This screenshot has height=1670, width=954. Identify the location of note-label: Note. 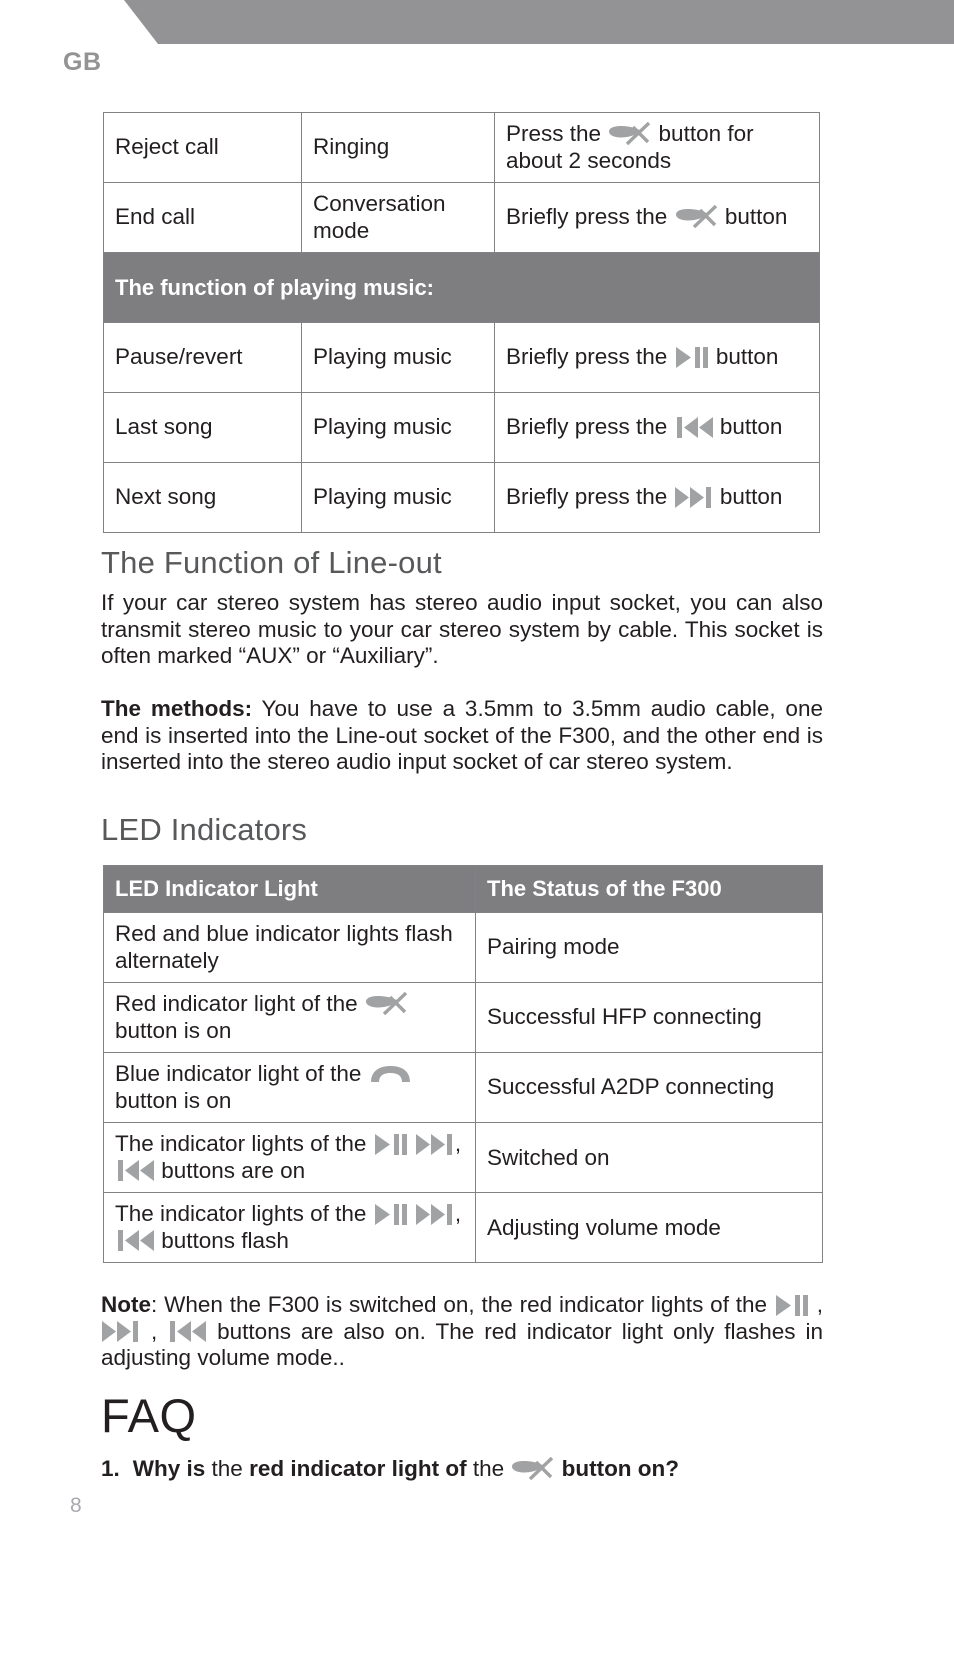
(126, 1304).